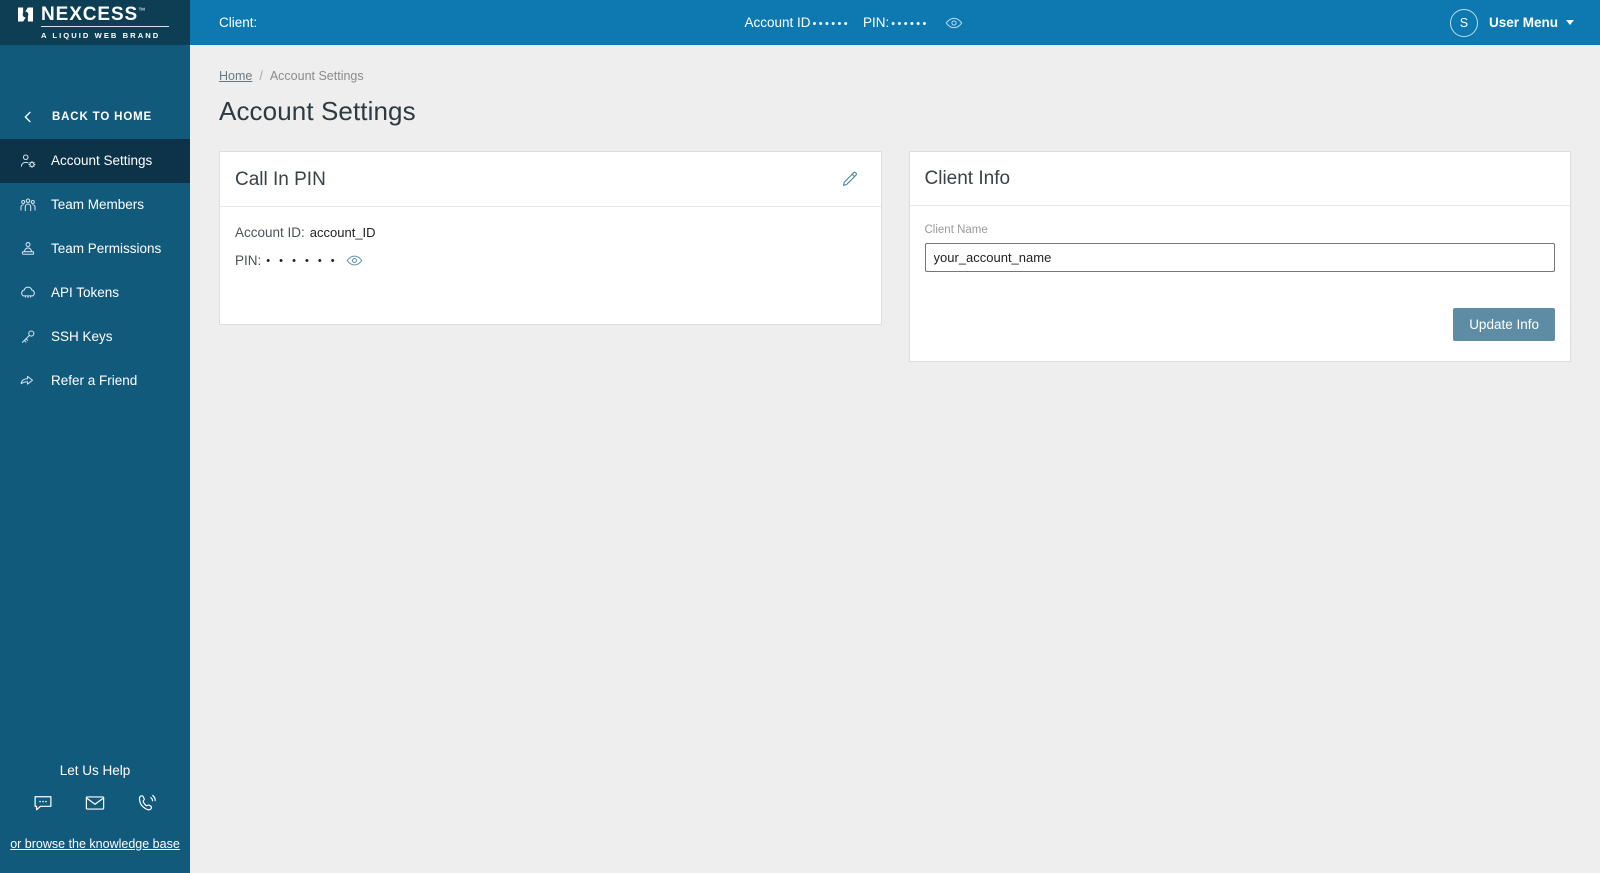 The height and width of the screenshot is (873, 1600). I want to click on sidebar-item-label: Account Settings, so click(102, 161).